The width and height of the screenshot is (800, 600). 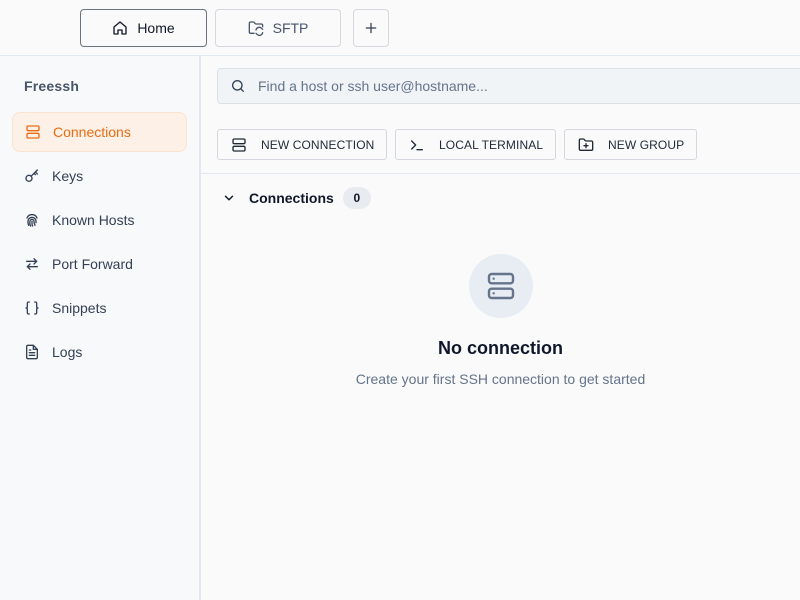 I want to click on add-tab-button, so click(x=371, y=28).